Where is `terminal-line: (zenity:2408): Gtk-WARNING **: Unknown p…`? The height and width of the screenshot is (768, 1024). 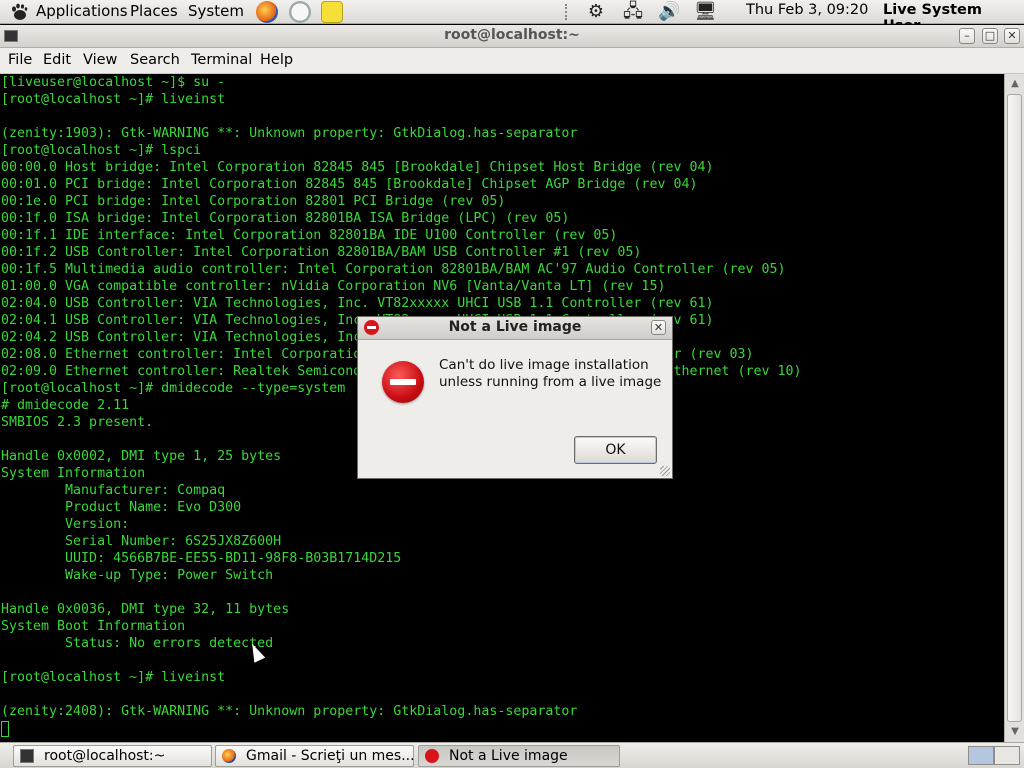
terminal-line: (zenity:2408): Gtk-WARNING **: Unknown p… is located at coordinates (289, 711).